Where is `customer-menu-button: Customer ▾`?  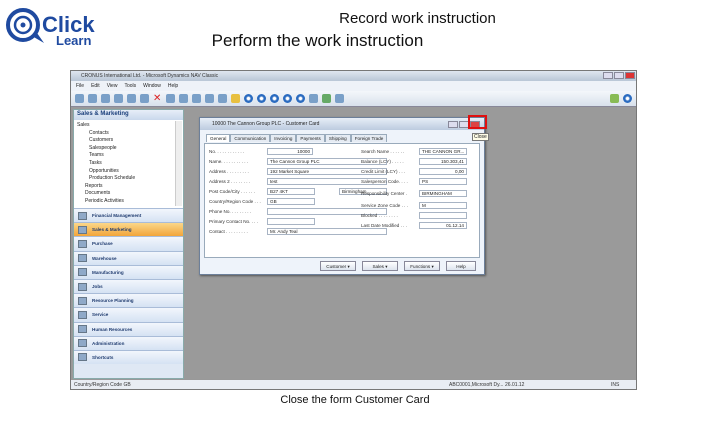
customer-menu-button: Customer ▾ is located at coordinates (338, 266).